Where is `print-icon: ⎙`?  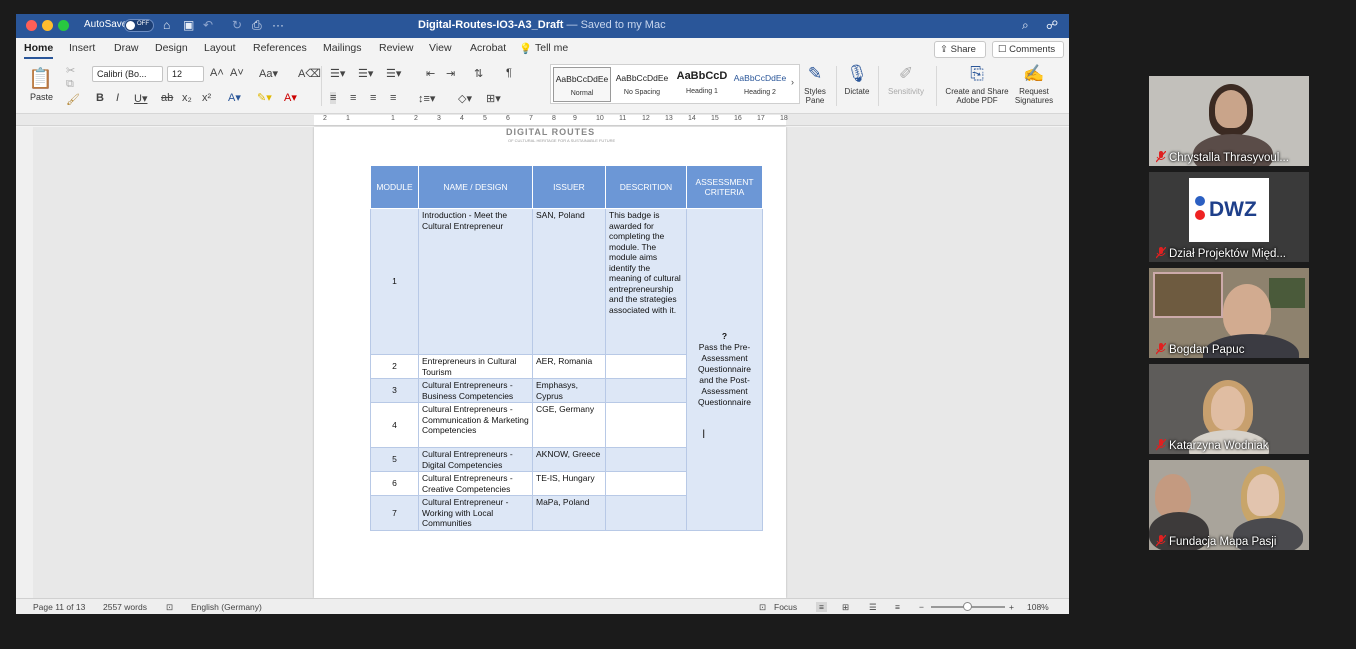 print-icon: ⎙ is located at coordinates (257, 25).